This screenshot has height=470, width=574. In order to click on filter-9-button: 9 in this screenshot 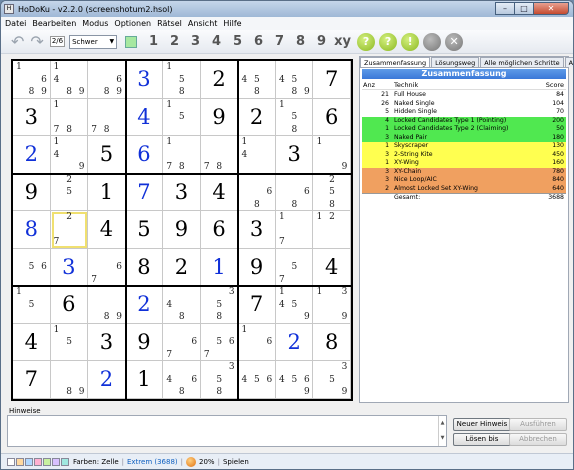, I will do `click(321, 41)`.